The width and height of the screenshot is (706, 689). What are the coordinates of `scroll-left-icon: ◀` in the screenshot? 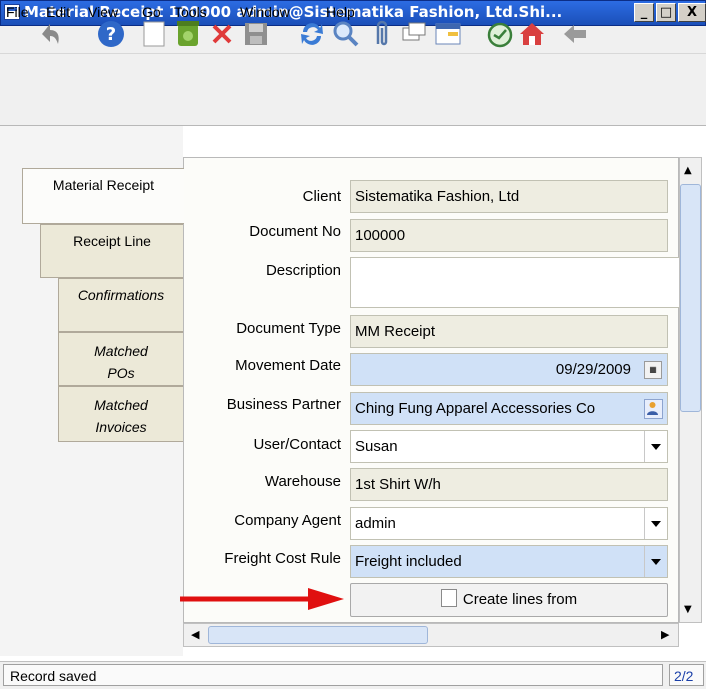 It's located at (195, 634).